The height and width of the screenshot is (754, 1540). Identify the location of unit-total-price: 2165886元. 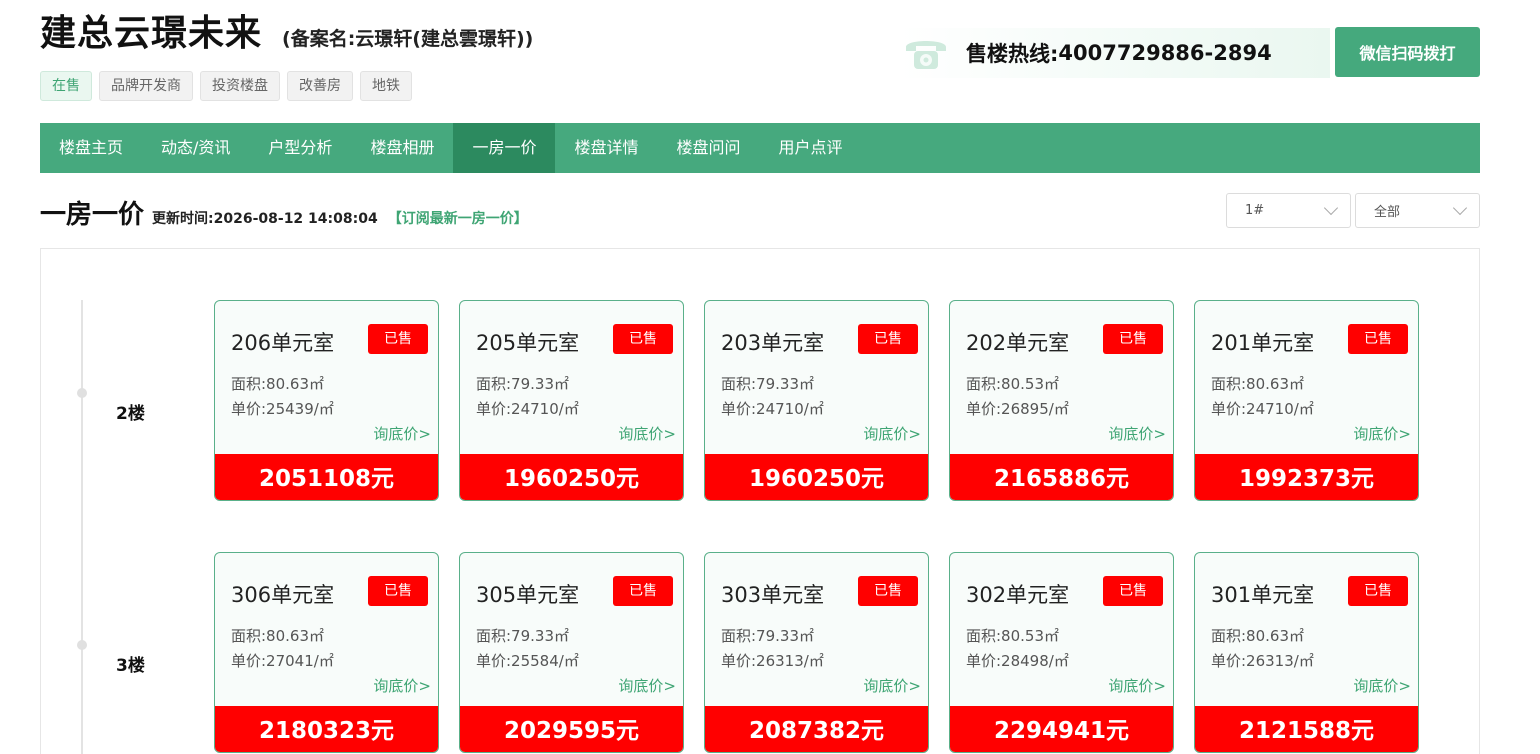
(1061, 477).